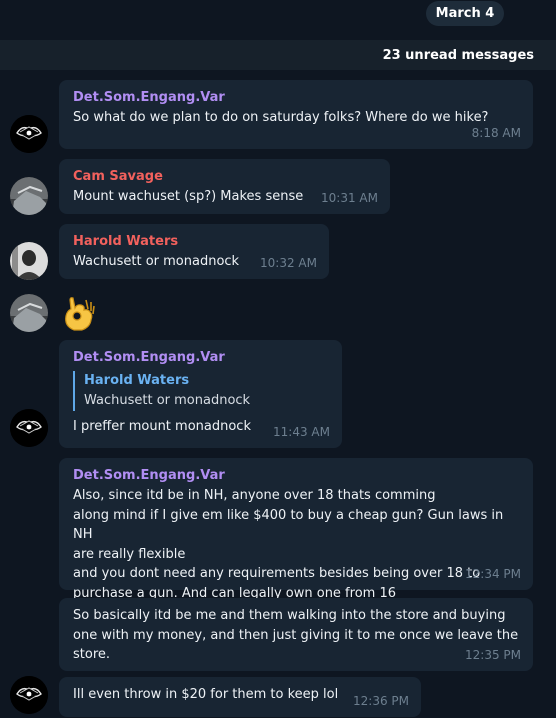 The height and width of the screenshot is (718, 556). I want to click on message-time: 10:31 AM, so click(349, 197).